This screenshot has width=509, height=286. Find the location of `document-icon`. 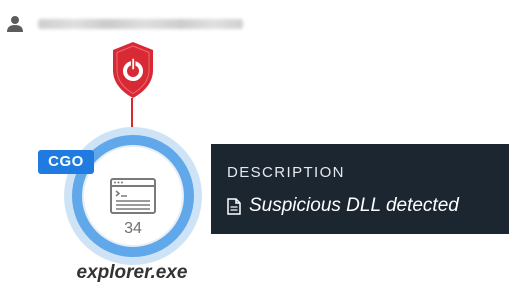

document-icon is located at coordinates (234, 206).